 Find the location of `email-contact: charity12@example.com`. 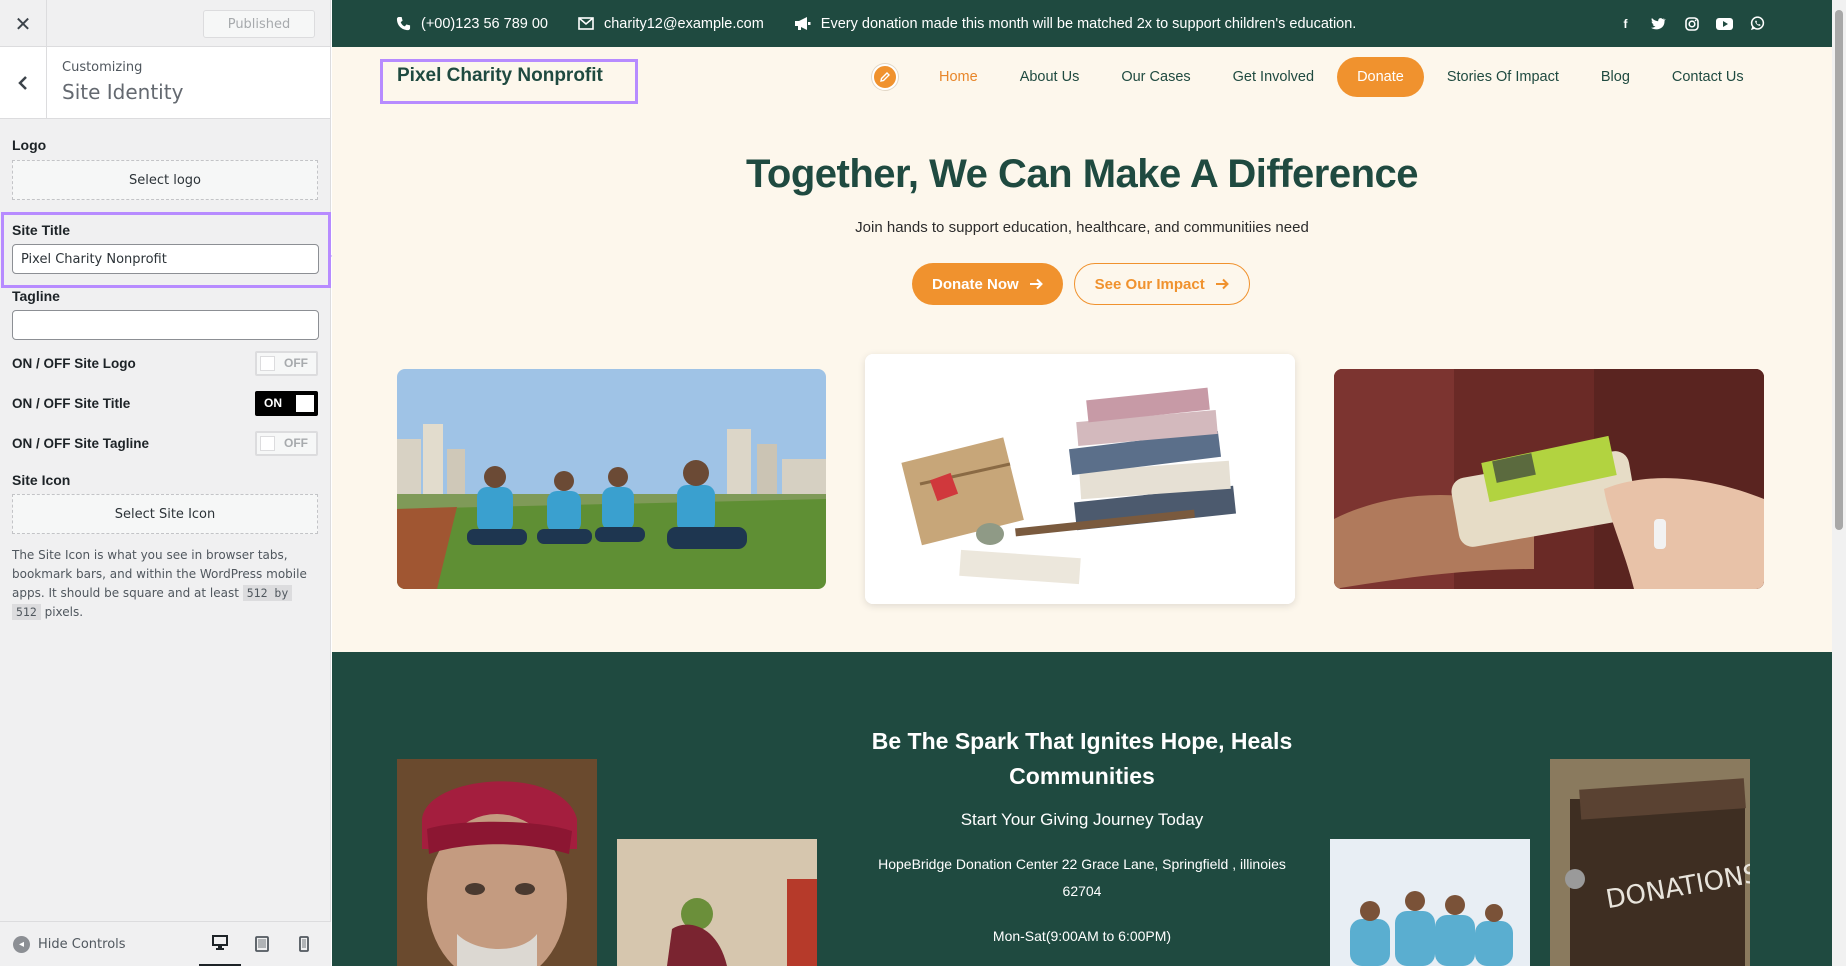

email-contact: charity12@example.com is located at coordinates (671, 24).